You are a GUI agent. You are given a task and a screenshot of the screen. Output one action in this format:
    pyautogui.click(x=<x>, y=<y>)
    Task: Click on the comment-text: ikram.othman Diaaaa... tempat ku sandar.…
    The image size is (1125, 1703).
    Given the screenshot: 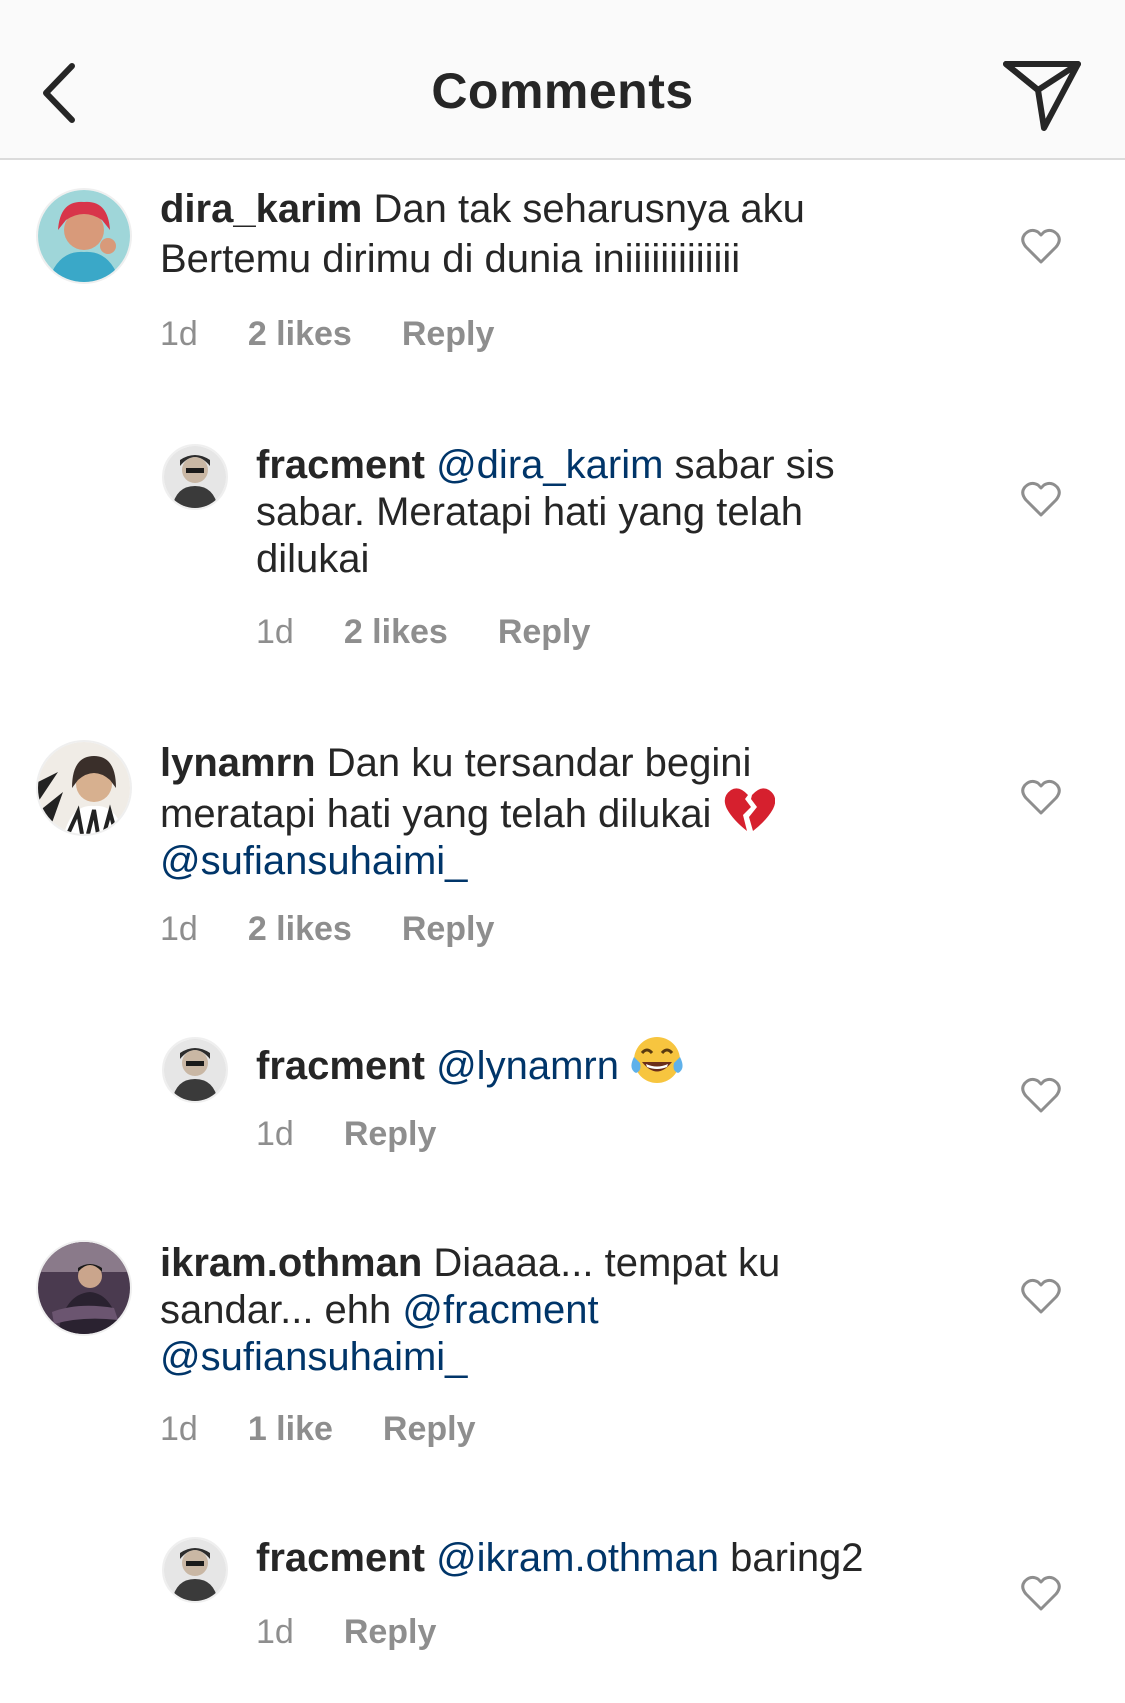 What is the action you would take?
    pyautogui.click(x=470, y=1310)
    